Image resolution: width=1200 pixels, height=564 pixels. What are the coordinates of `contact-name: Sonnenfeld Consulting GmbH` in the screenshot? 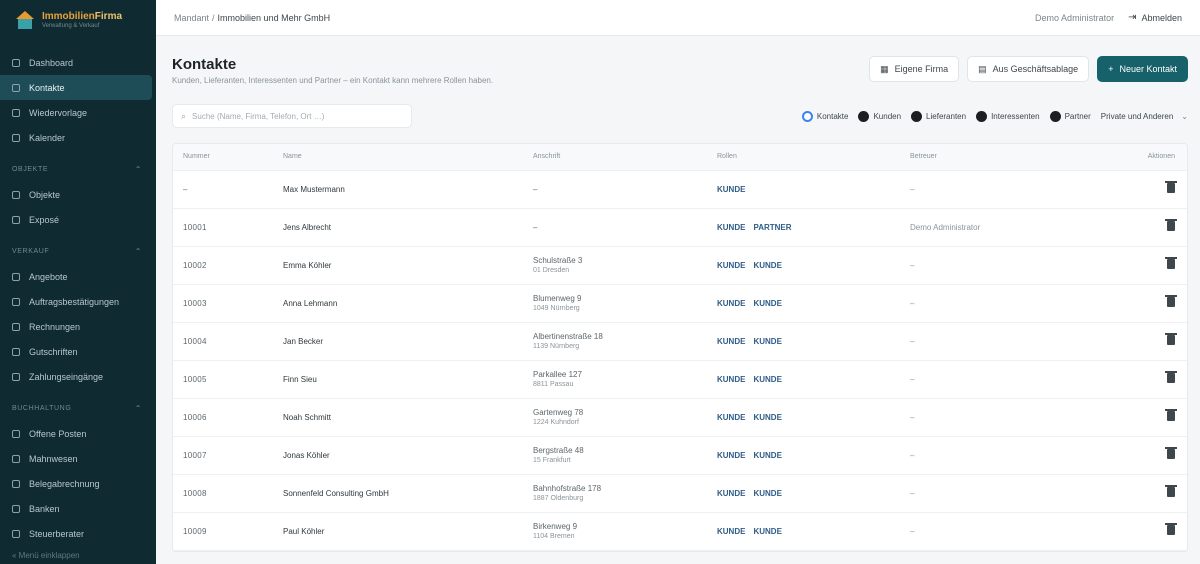 It's located at (398, 493).